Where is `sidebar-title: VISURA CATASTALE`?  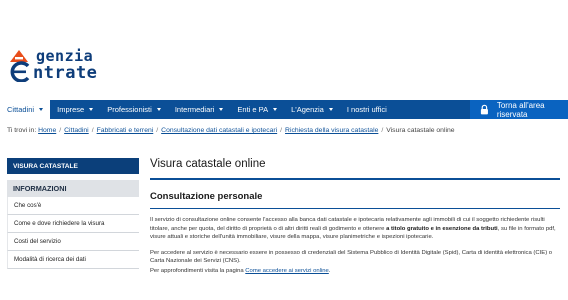 sidebar-title: VISURA CATASTALE is located at coordinates (73, 166).